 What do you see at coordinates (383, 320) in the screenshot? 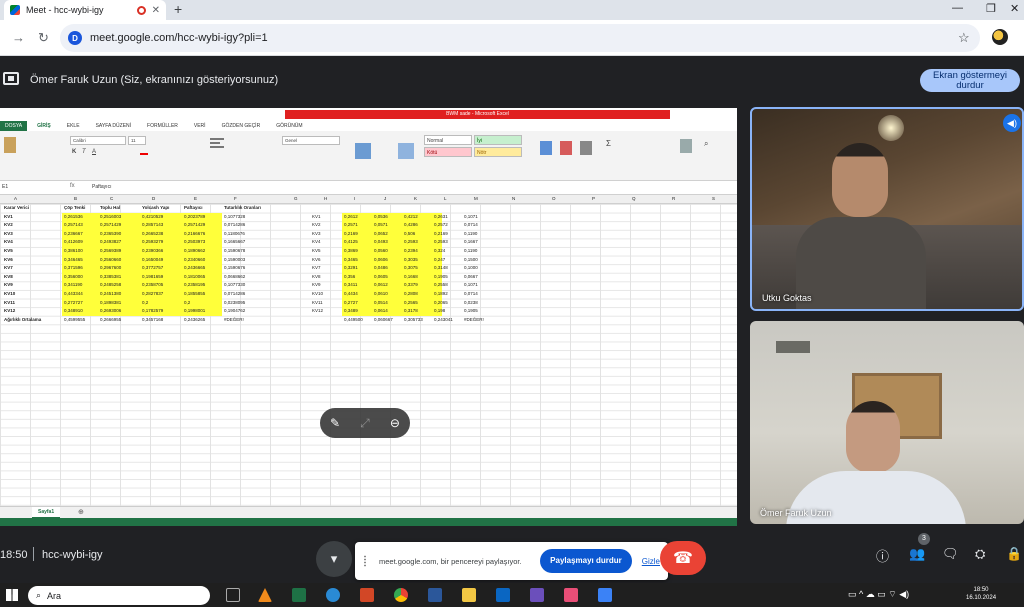
I see `table-cell: 0,060667` at bounding box center [383, 320].